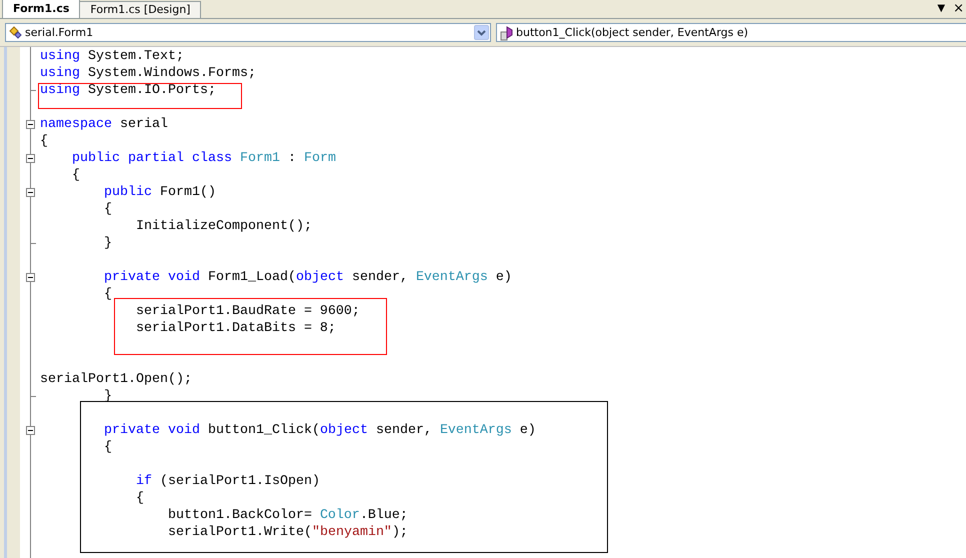 The image size is (966, 558). Describe the element at coordinates (203, 158) in the screenshot. I see `code-line: public partial class Form1 : Form` at that location.